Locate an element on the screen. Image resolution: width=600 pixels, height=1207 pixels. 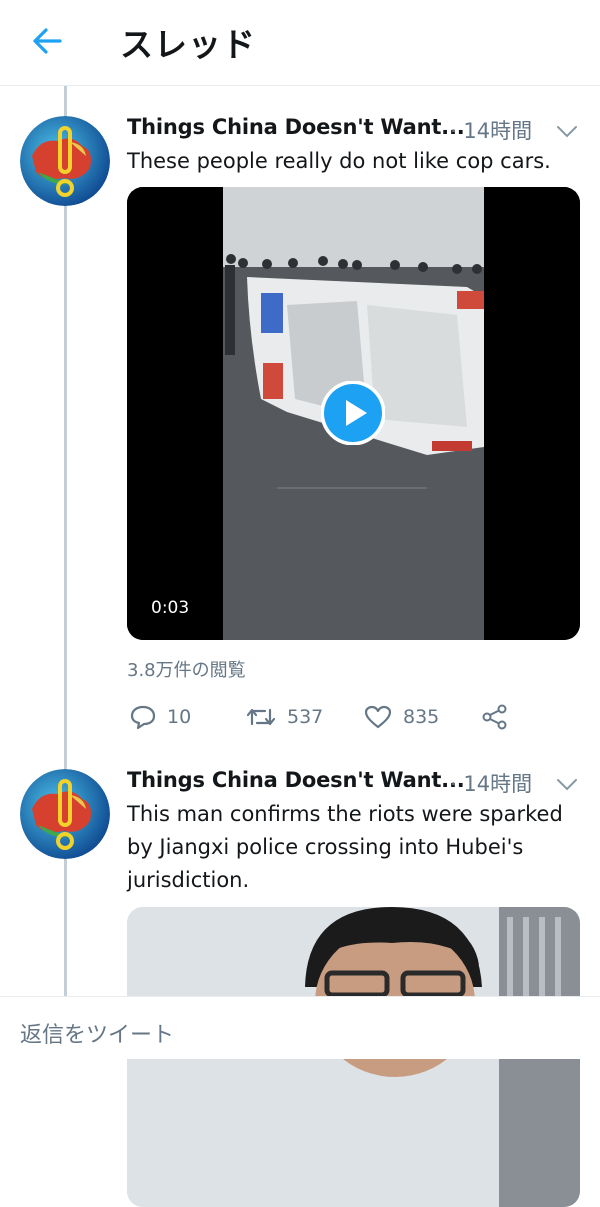
thread-connector-line is located at coordinates (65, 541).